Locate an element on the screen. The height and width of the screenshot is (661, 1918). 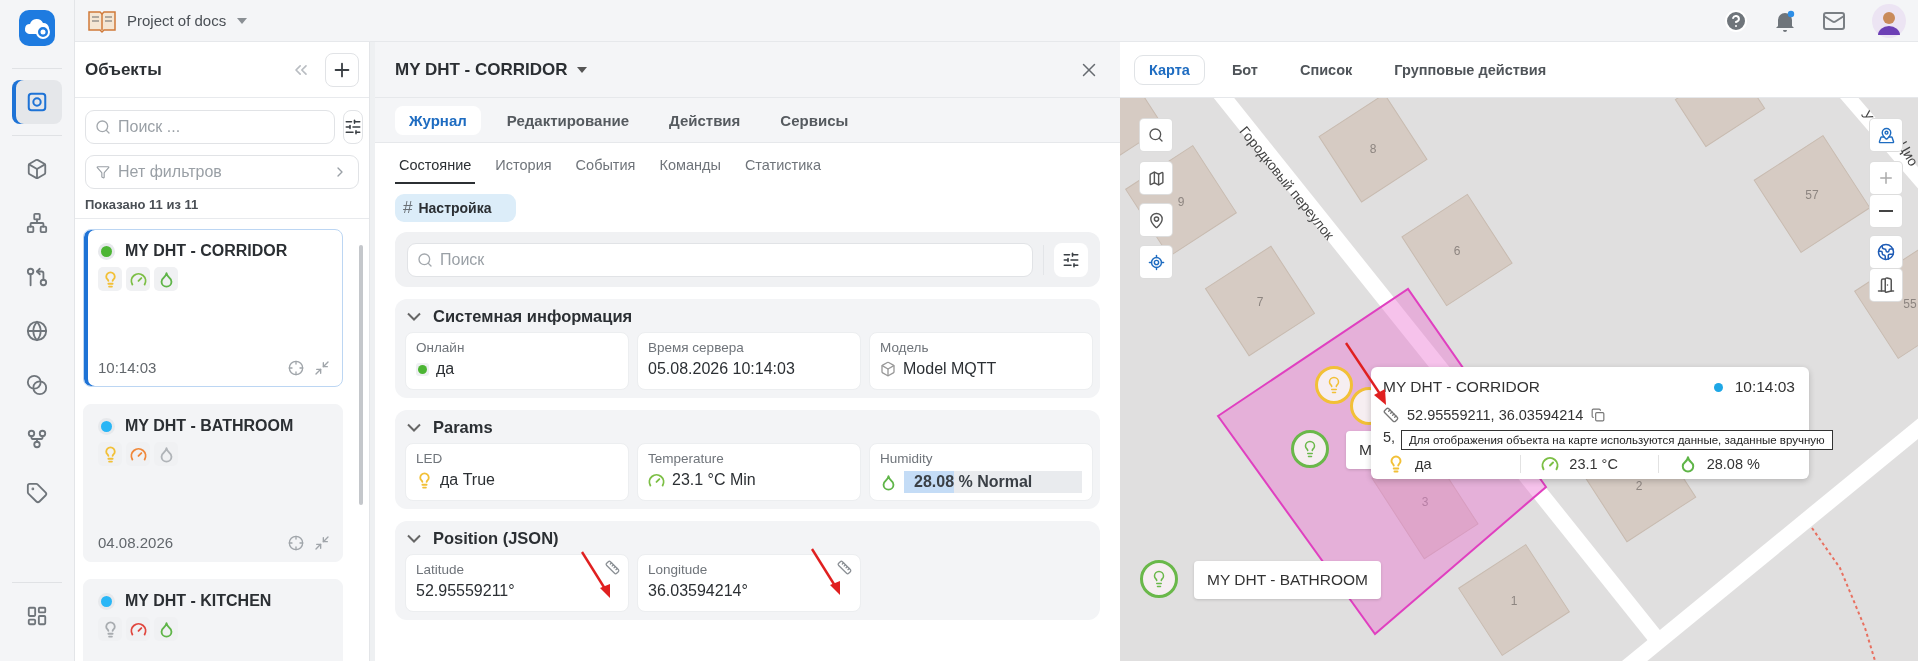
fork-icon is located at coordinates (37, 439).